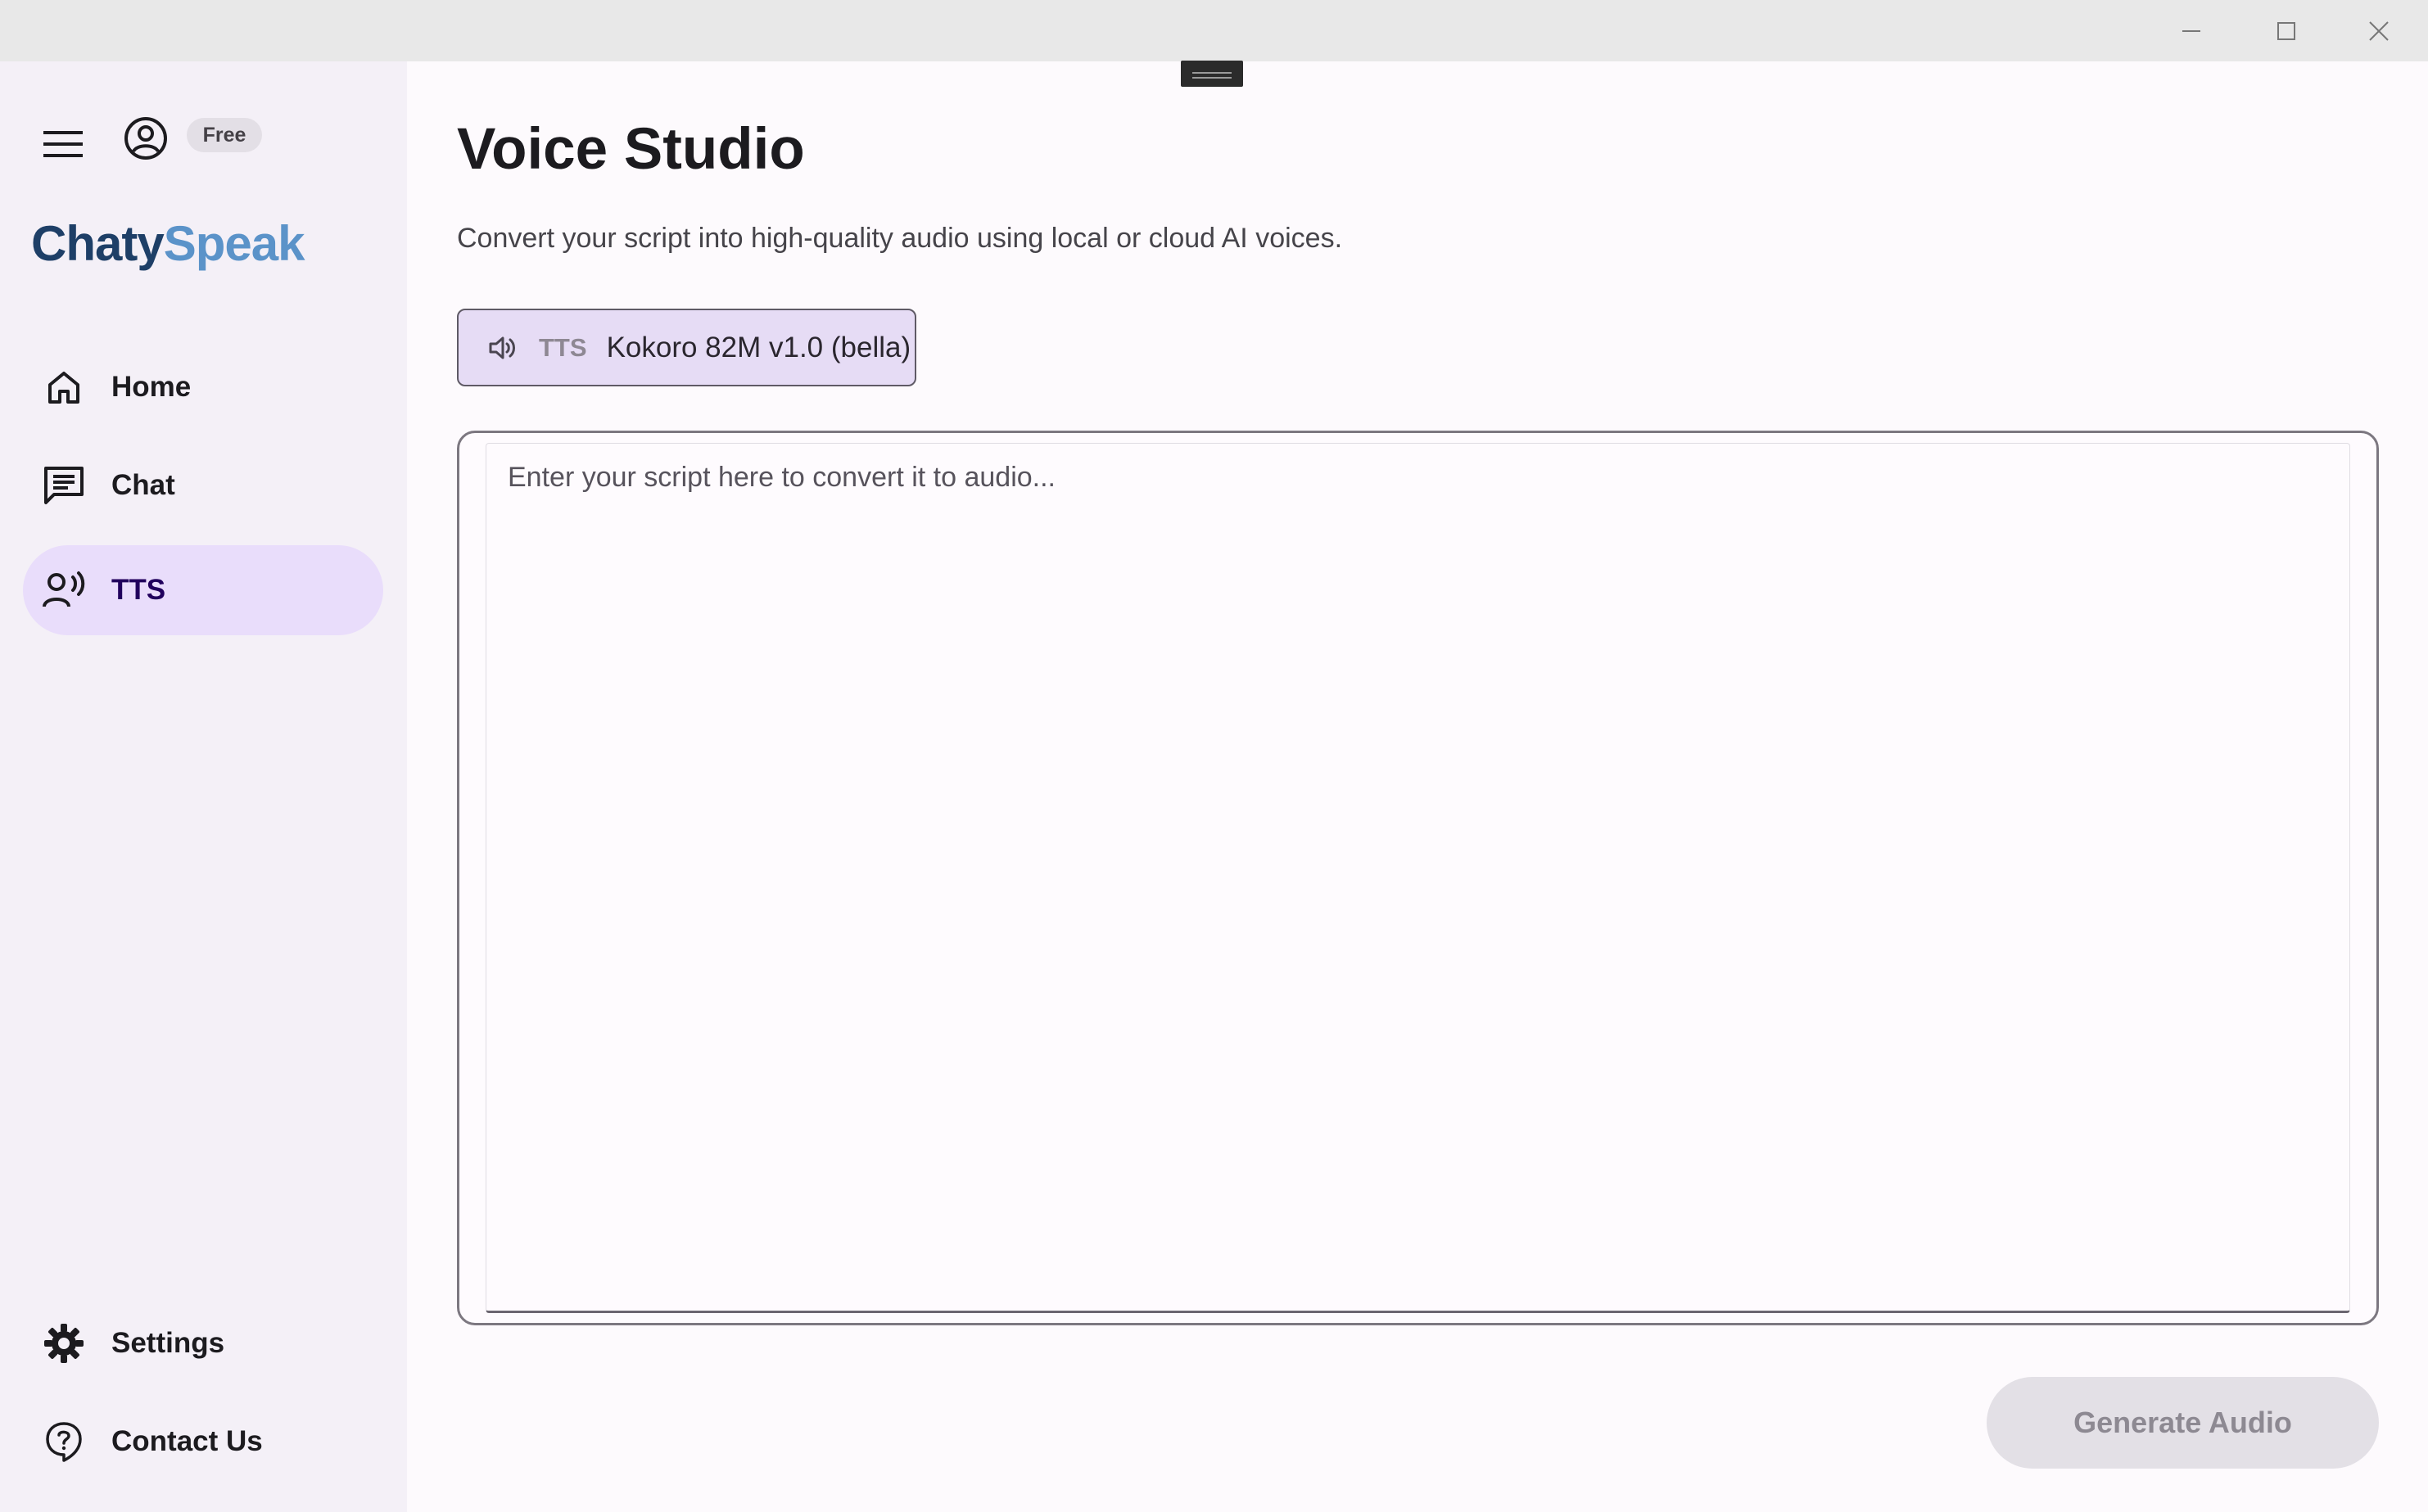 This screenshot has height=1512, width=2428. What do you see at coordinates (203, 485) in the screenshot?
I see `sidebar-item-chat: Chat` at bounding box center [203, 485].